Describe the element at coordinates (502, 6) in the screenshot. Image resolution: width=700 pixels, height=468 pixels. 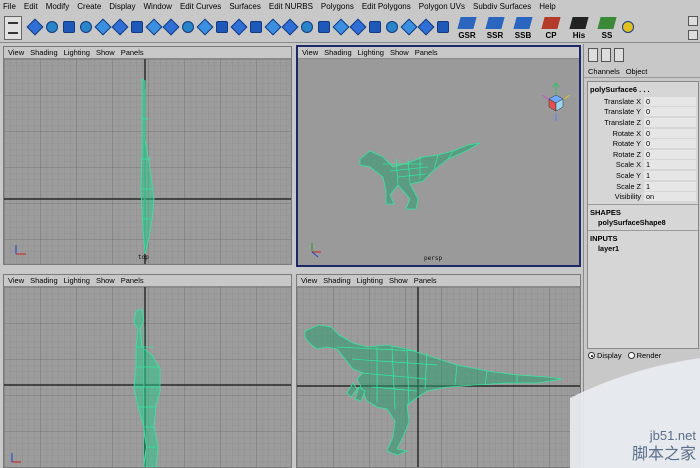
I see `menu-subdiv-surfaces: Subdiv Surfaces` at that location.